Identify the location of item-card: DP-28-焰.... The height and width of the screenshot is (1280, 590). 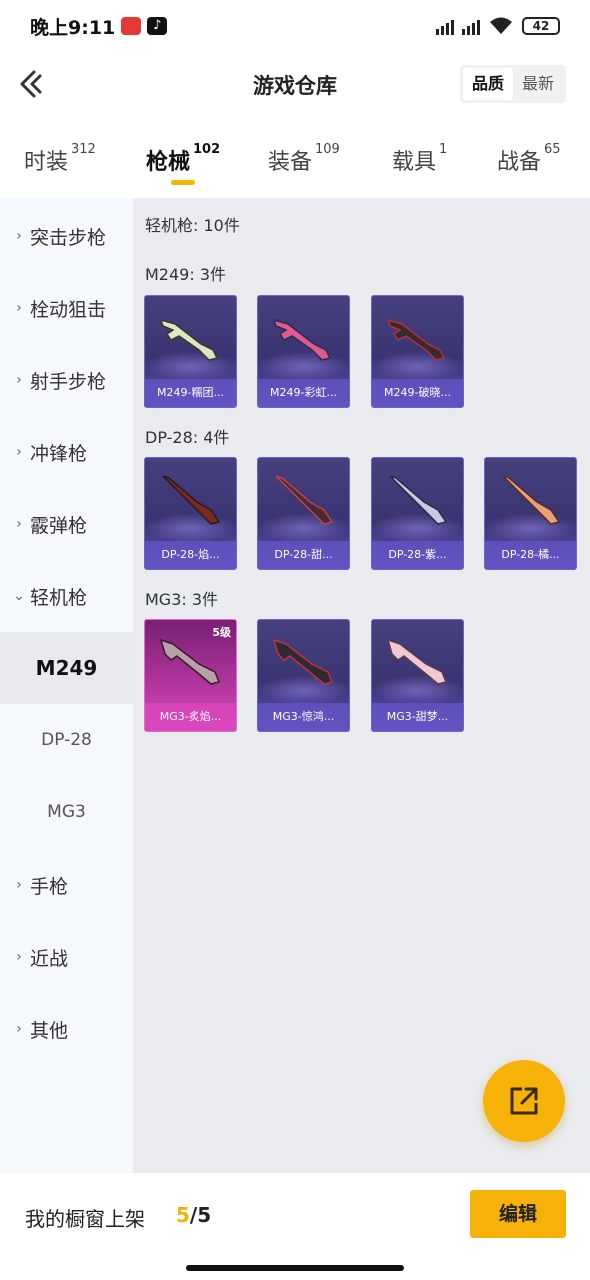
(190, 513).